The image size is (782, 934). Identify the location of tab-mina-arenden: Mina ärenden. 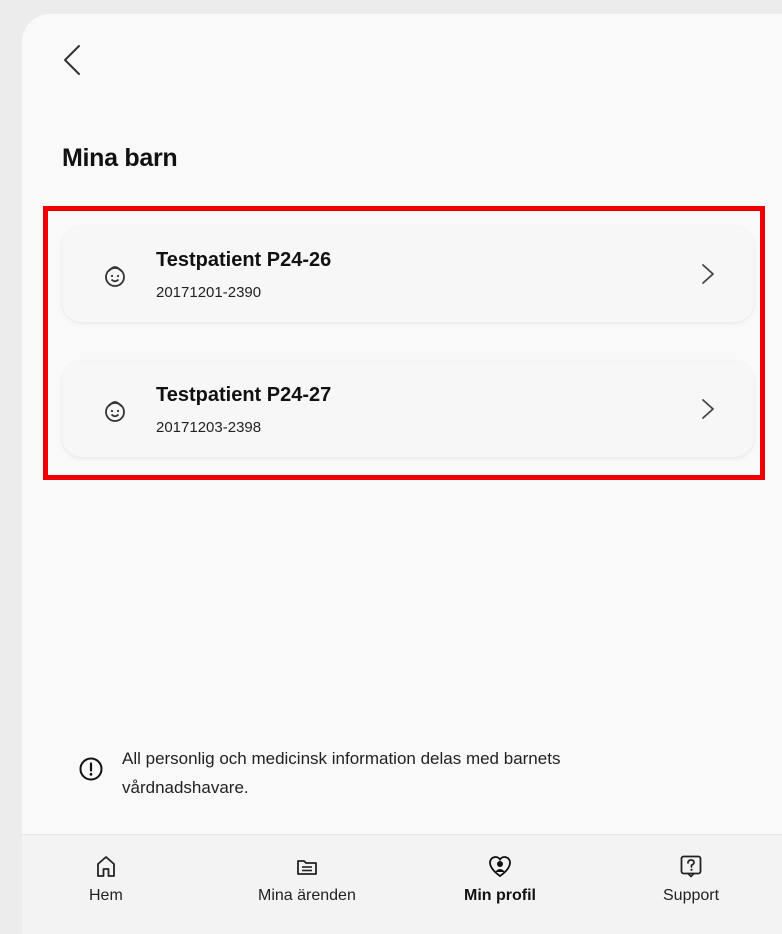
(307, 879).